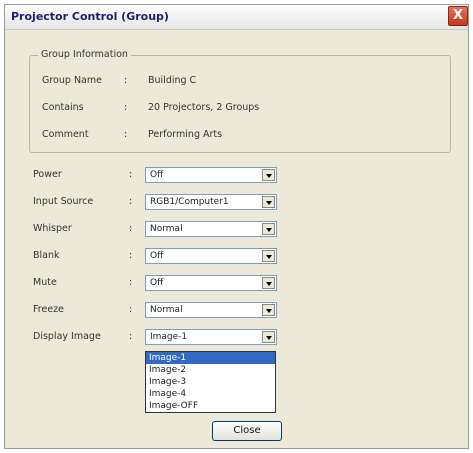 The image size is (473, 453). What do you see at coordinates (46, 255) in the screenshot?
I see `blank-label: Blank` at bounding box center [46, 255].